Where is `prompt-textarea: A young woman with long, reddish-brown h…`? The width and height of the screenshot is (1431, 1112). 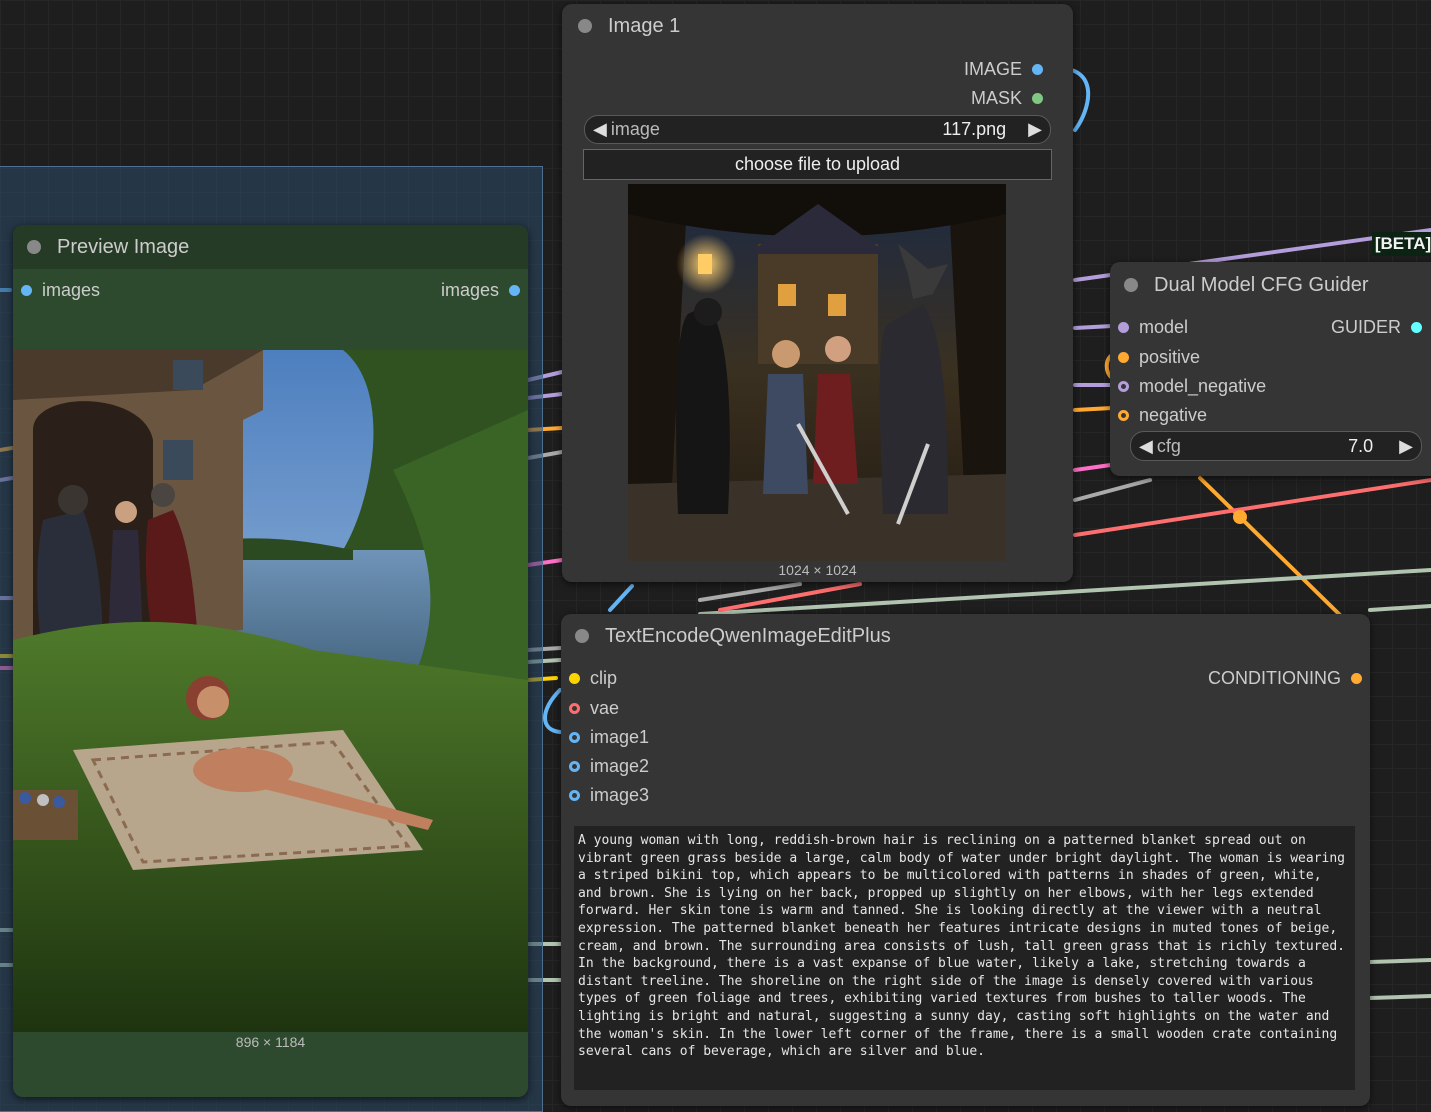
prompt-textarea: A young woman with long, reddish-brown h… is located at coordinates (964, 958).